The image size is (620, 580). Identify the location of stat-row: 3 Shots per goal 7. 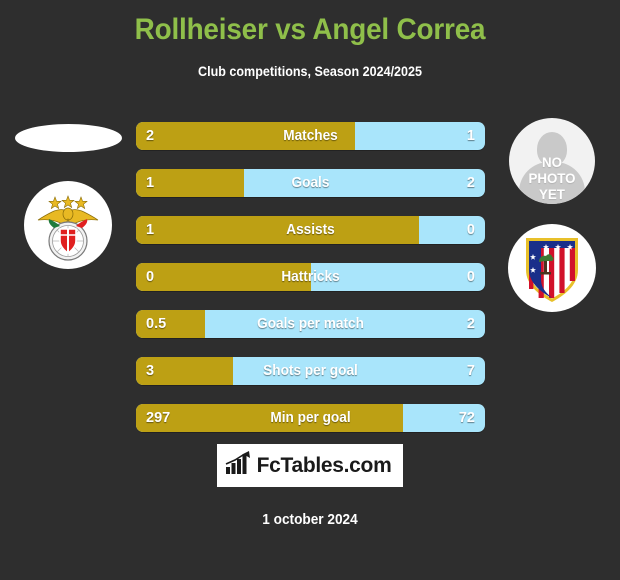
(310, 371).